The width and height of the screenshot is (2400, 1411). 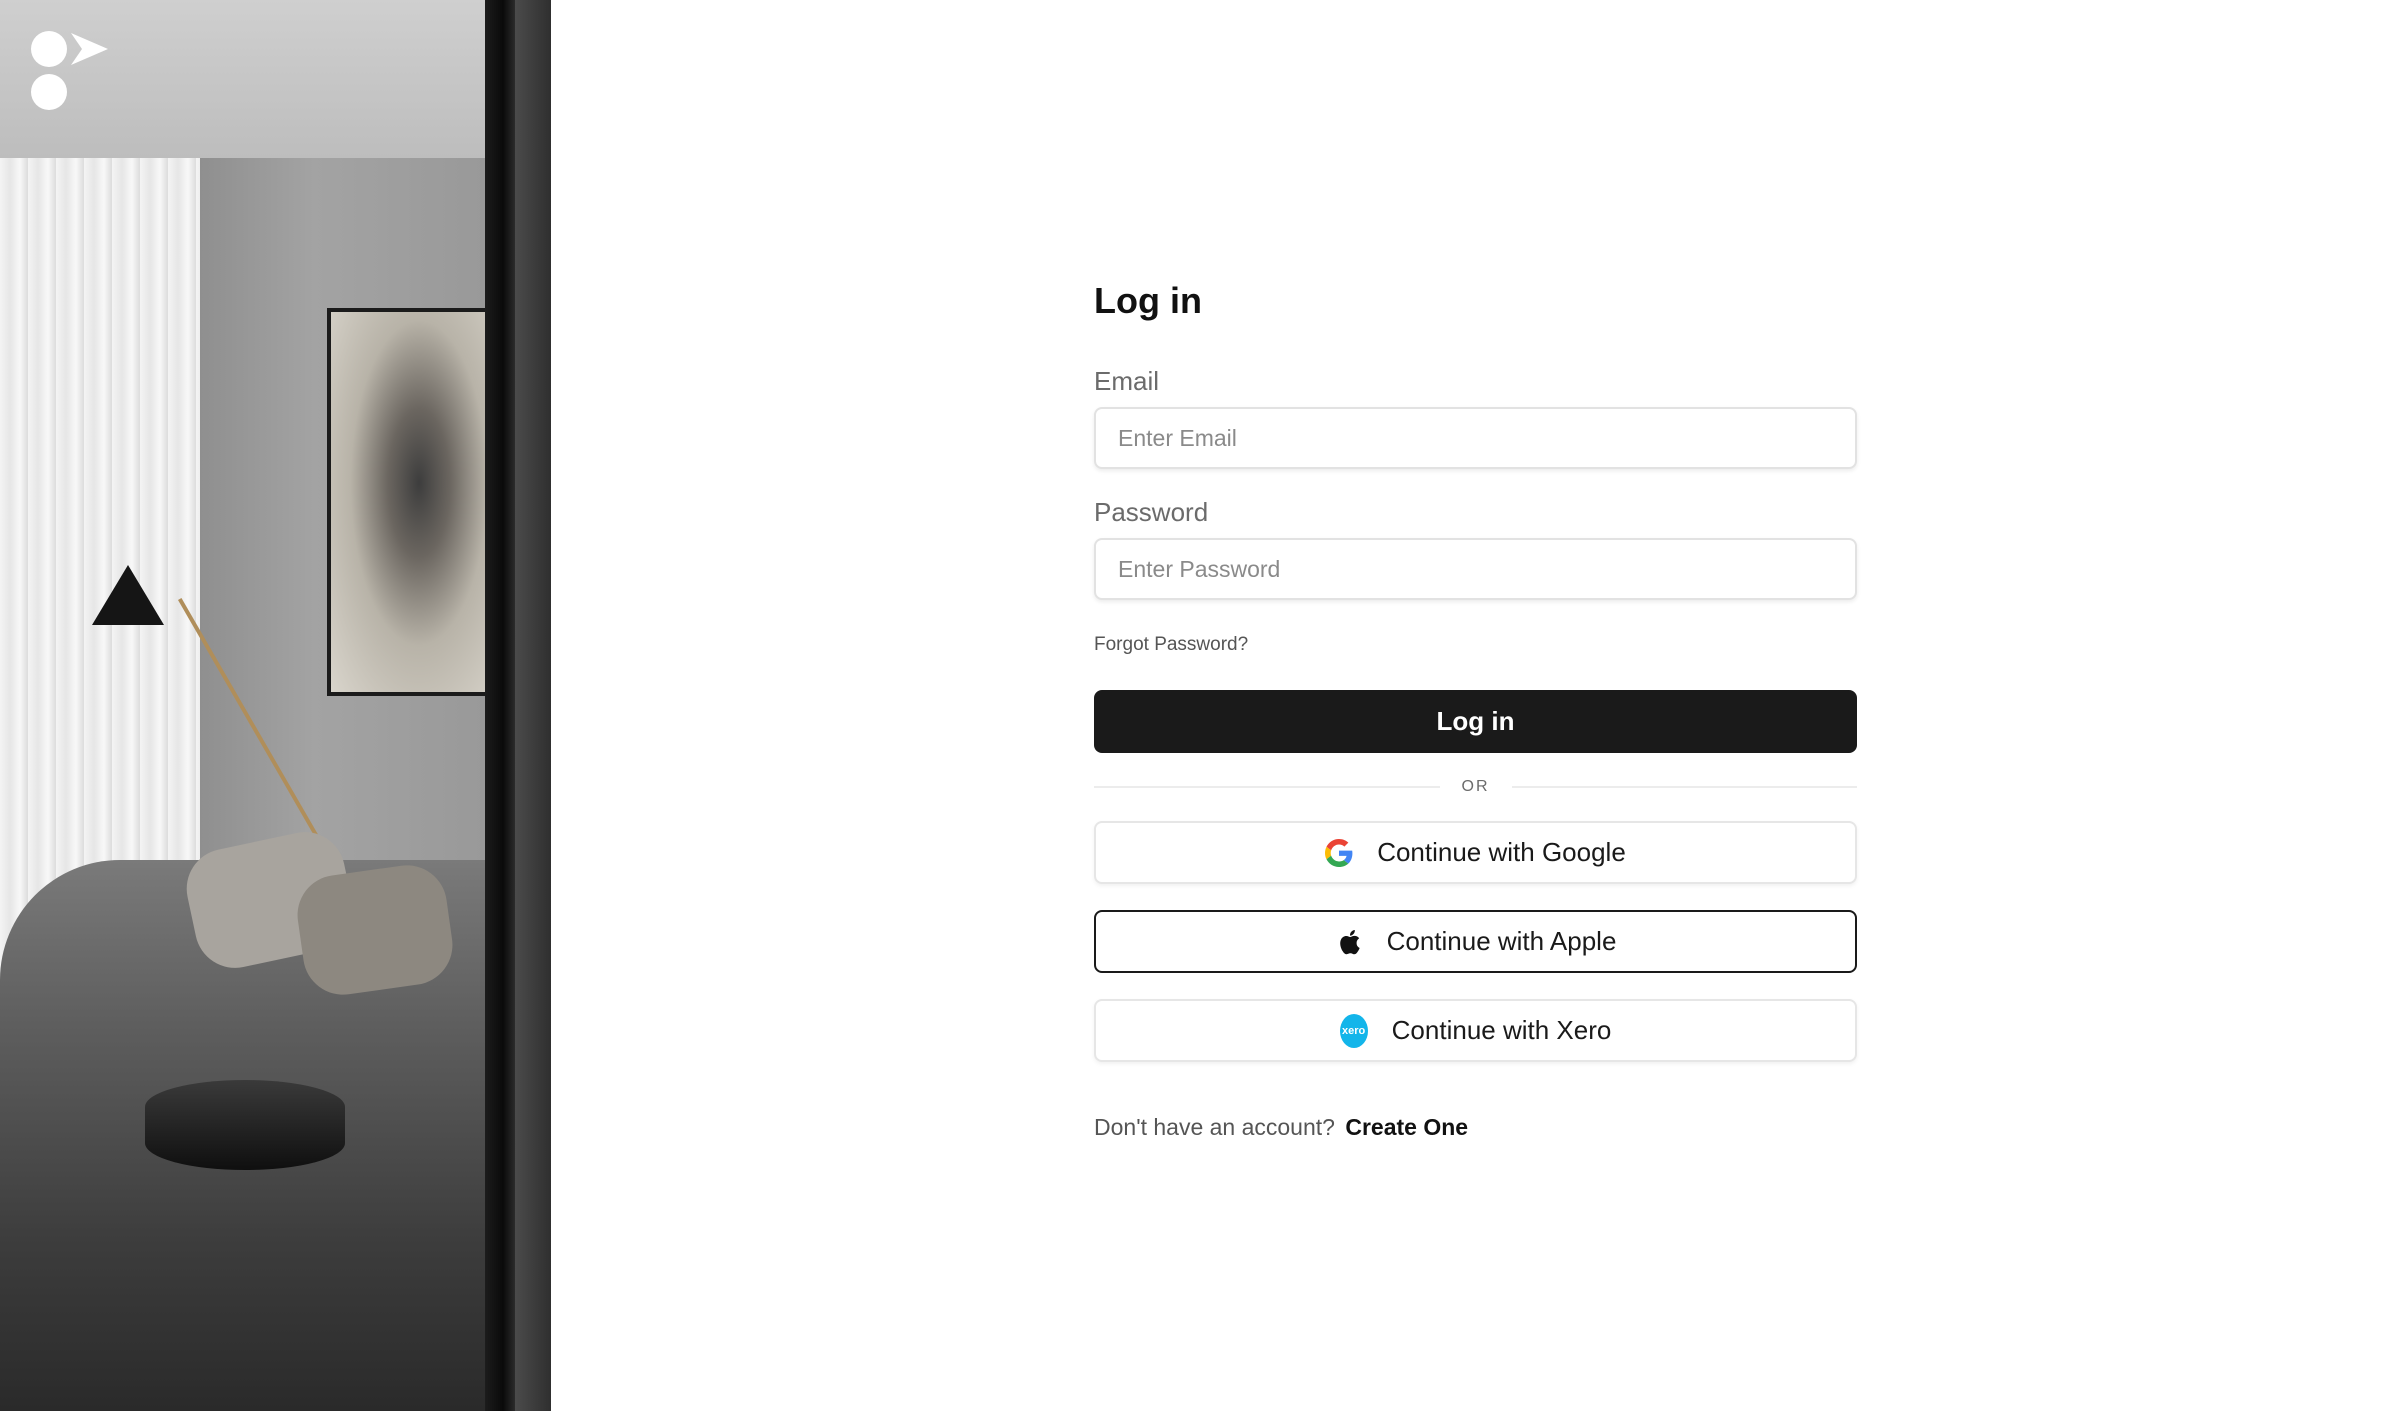 I want to click on email-field, so click(x=1475, y=438).